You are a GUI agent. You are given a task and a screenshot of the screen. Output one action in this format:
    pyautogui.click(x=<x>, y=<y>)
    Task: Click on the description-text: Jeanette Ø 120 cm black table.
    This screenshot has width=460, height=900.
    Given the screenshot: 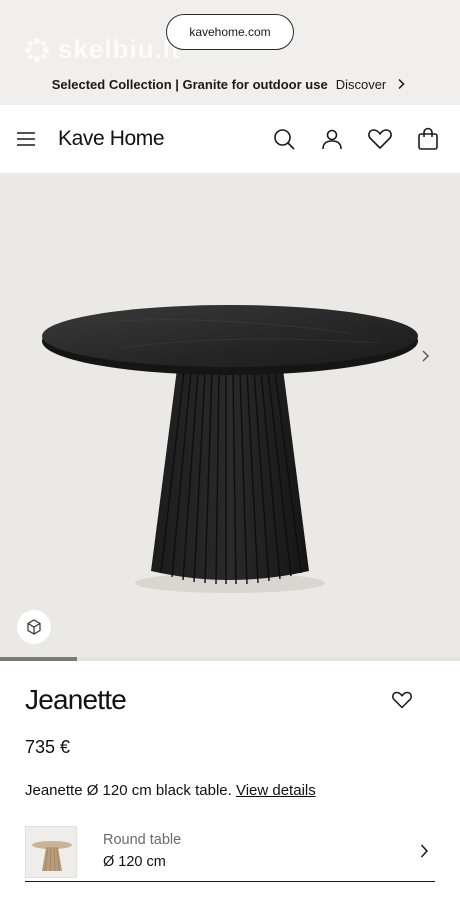 What is the action you would take?
    pyautogui.click(x=128, y=790)
    